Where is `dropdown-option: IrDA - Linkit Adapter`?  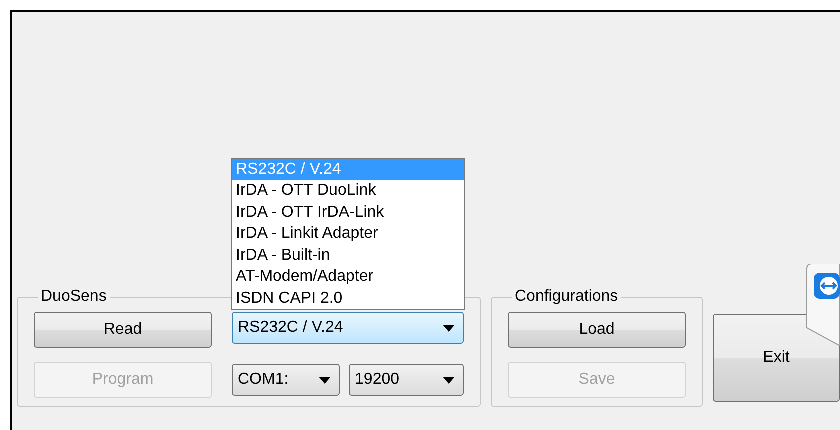
dropdown-option: IrDA - Linkit Adapter is located at coordinates (348, 233).